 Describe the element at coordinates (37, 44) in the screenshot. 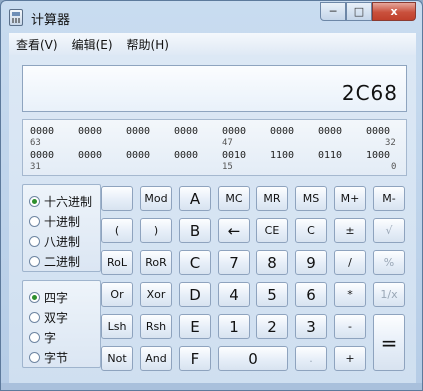

I see `menu-view: 查看(V)` at that location.